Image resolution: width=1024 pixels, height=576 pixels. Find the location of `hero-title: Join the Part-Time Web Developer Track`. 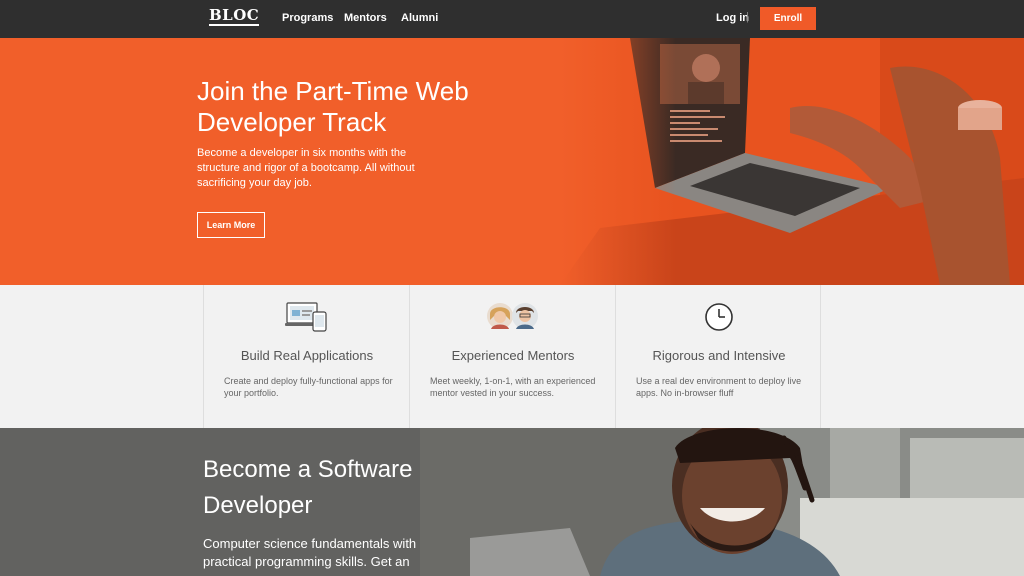

hero-title: Join the Part-Time Web Developer Track is located at coordinates (333, 106).